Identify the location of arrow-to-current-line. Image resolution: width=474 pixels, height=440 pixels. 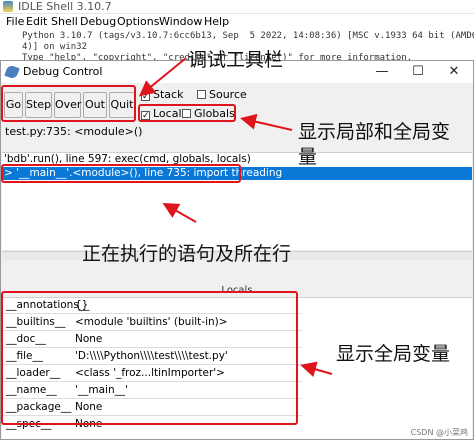
(179, 213).